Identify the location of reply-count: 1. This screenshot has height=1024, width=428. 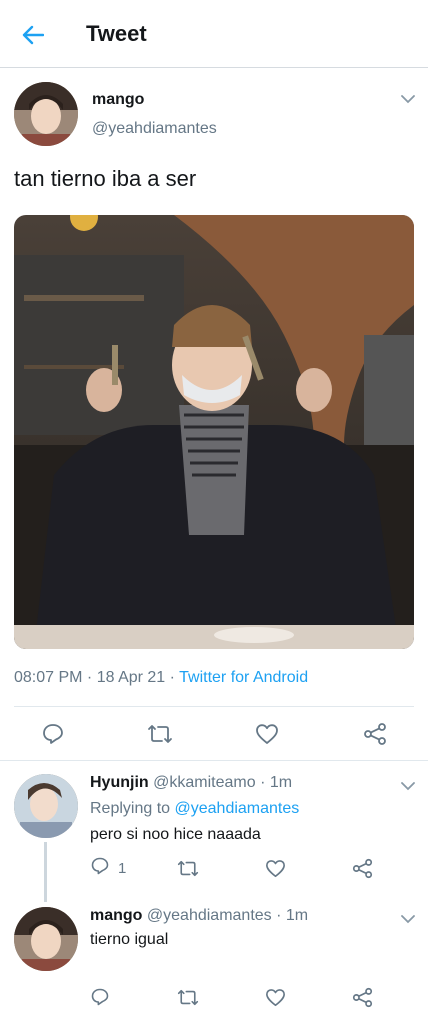
(122, 868).